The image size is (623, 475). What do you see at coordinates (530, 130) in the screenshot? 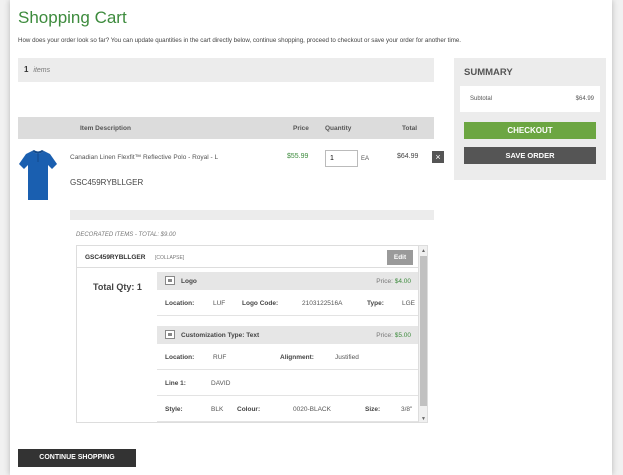
I see `checkout-button: CHECKOUT` at bounding box center [530, 130].